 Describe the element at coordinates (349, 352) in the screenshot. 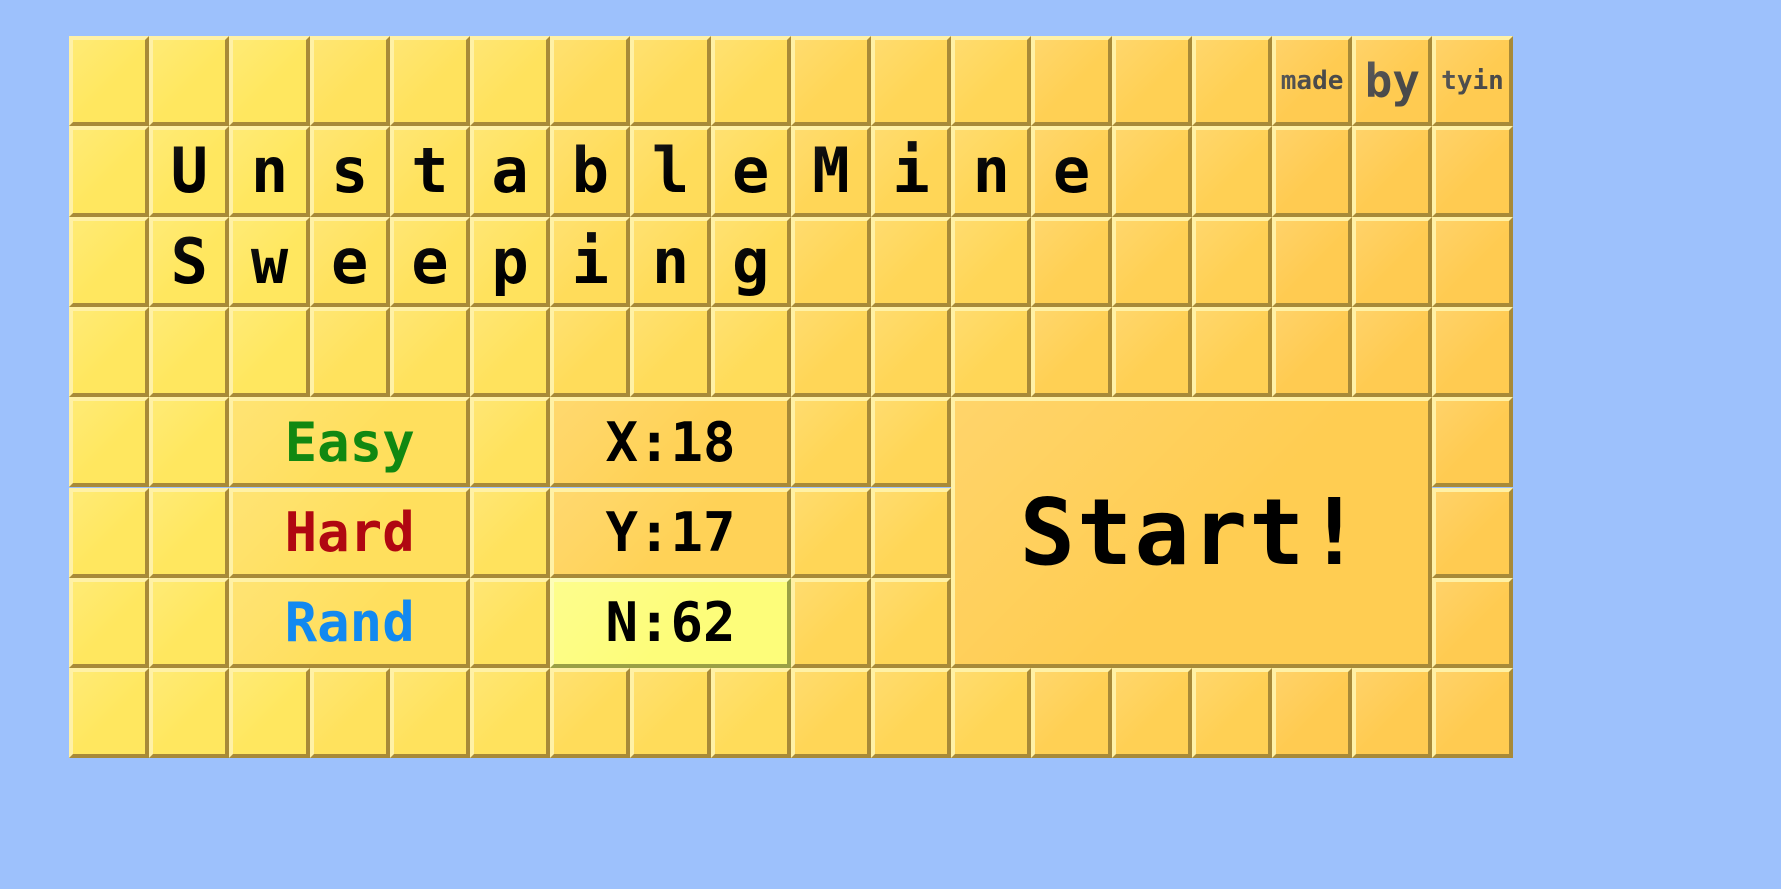

I see `board-cell-r3-c3` at that location.